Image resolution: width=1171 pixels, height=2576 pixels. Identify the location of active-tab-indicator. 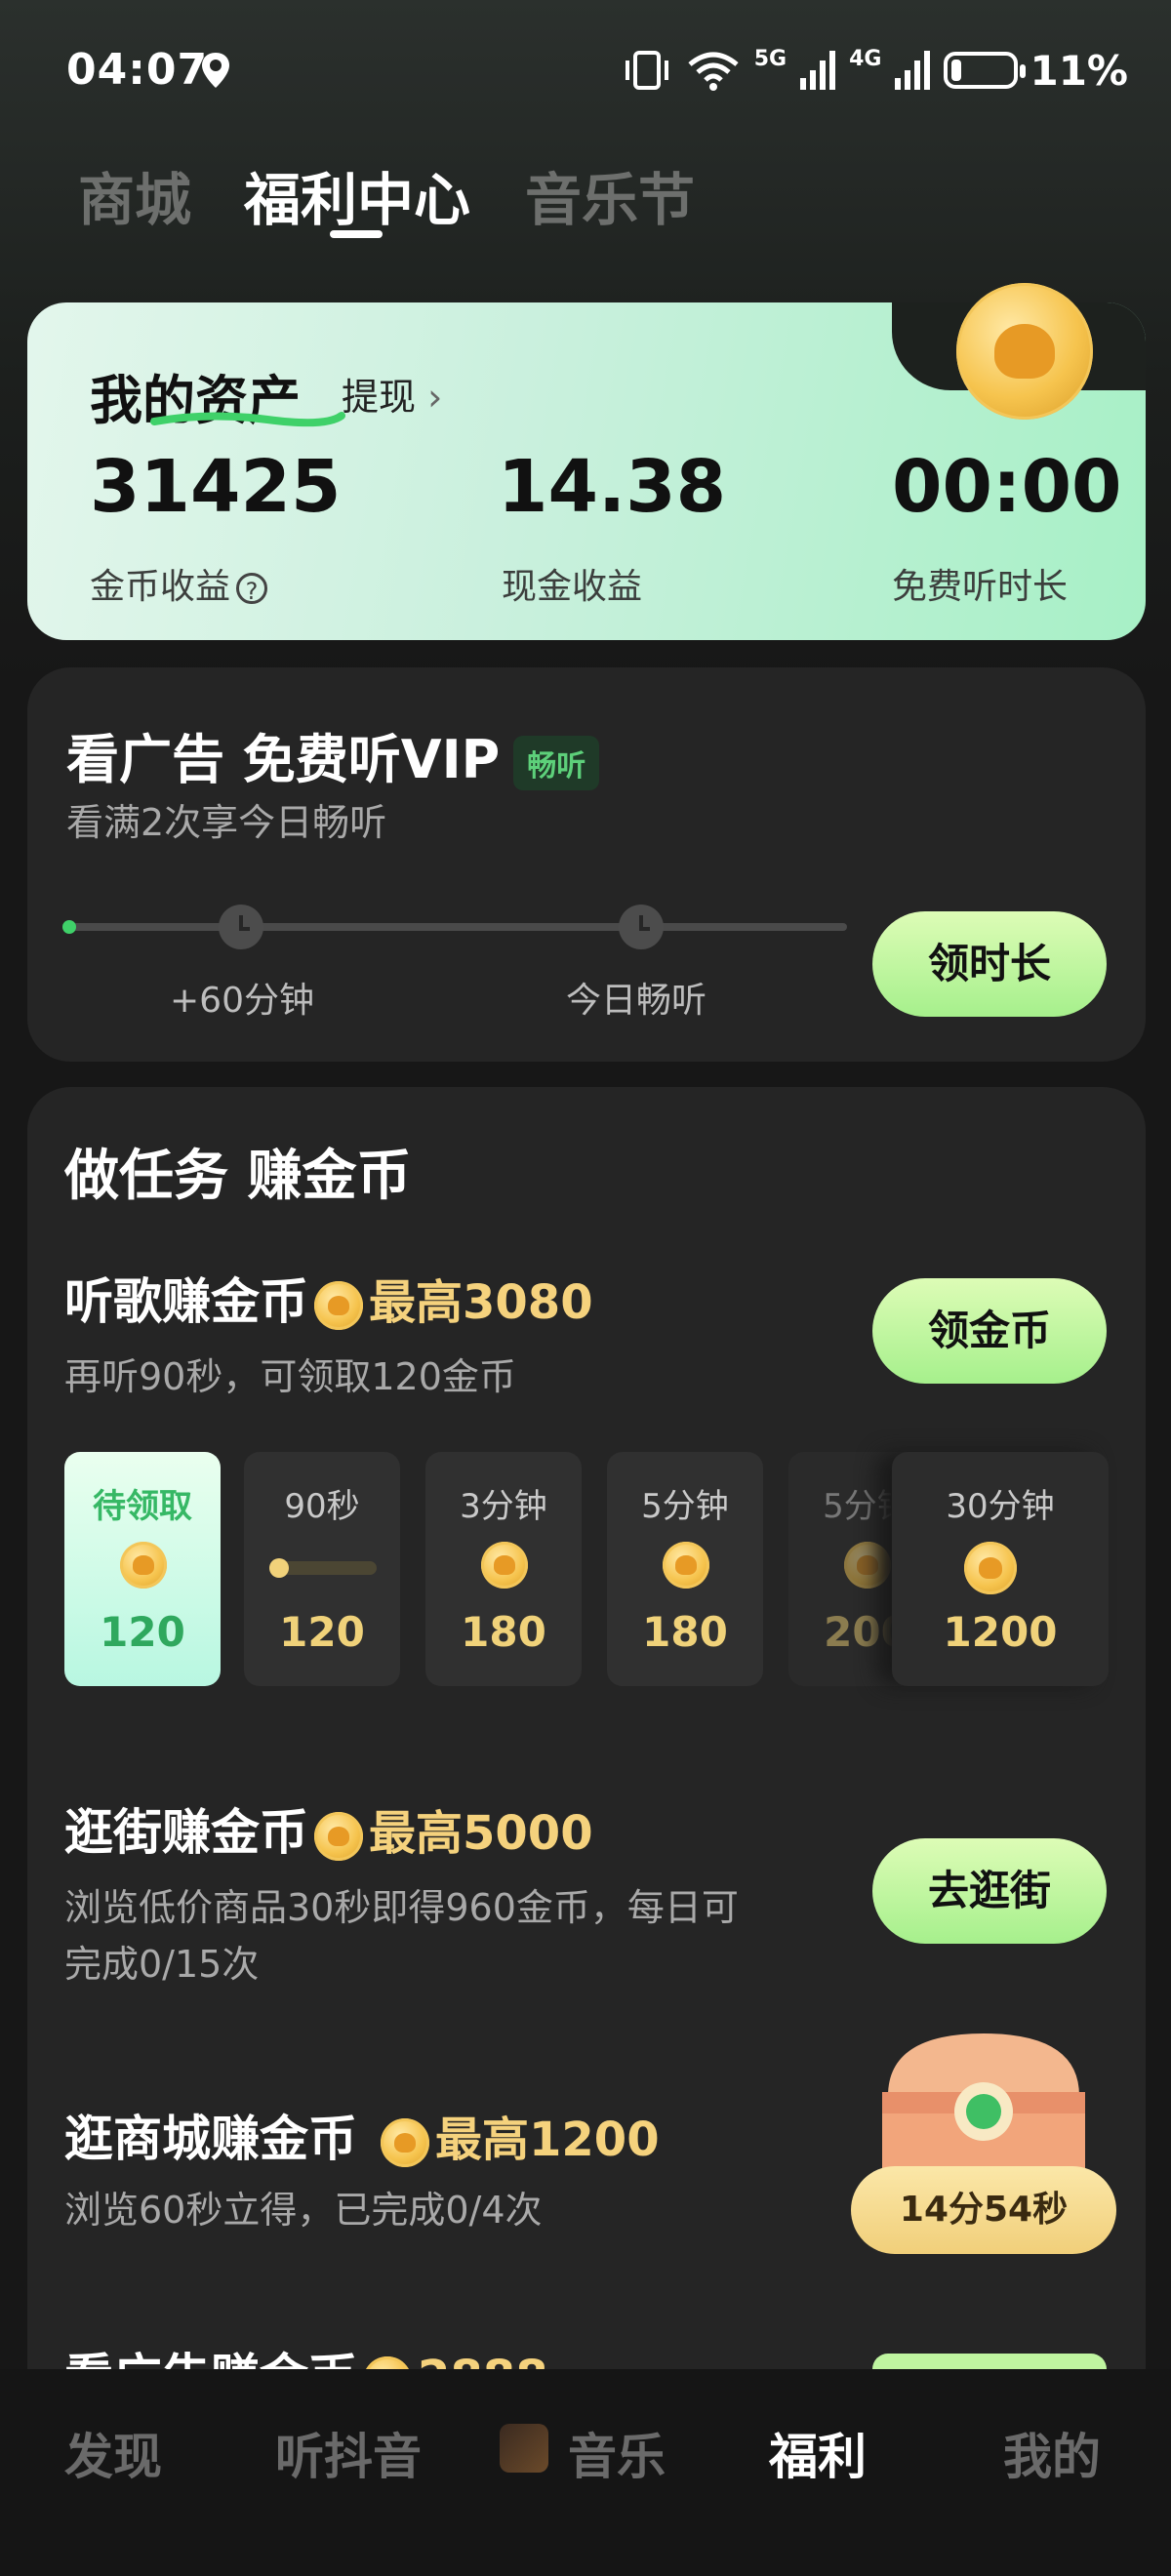
(356, 234).